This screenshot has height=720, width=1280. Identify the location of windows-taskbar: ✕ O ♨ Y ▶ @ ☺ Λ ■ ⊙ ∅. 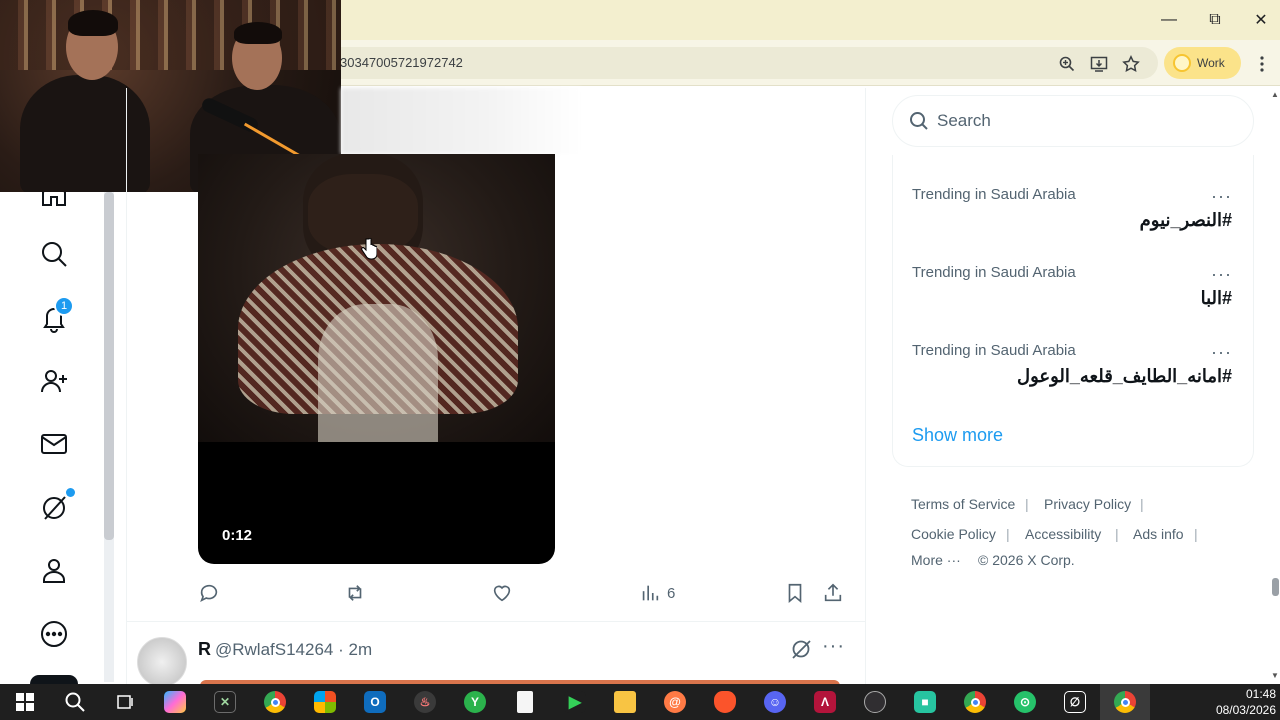
(640, 702).